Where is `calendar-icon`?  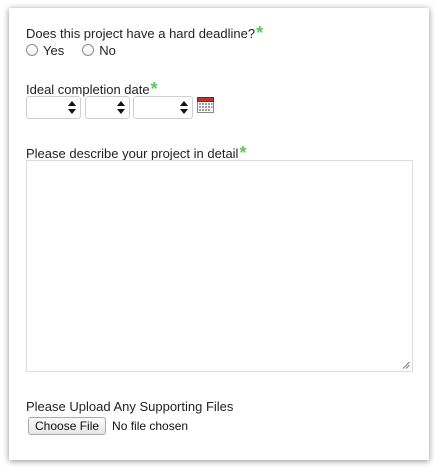 calendar-icon is located at coordinates (205, 105).